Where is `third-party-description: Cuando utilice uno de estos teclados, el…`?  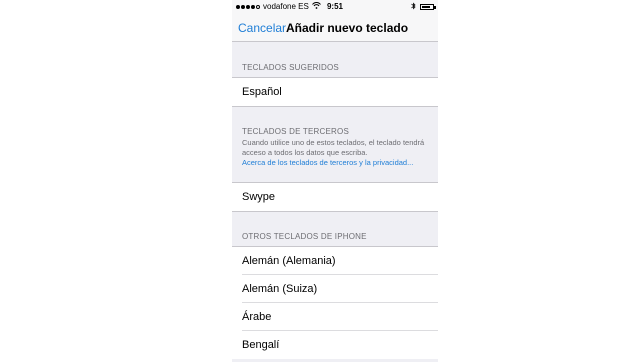 third-party-description: Cuando utilice uno de estos teclados, el… is located at coordinates (333, 147).